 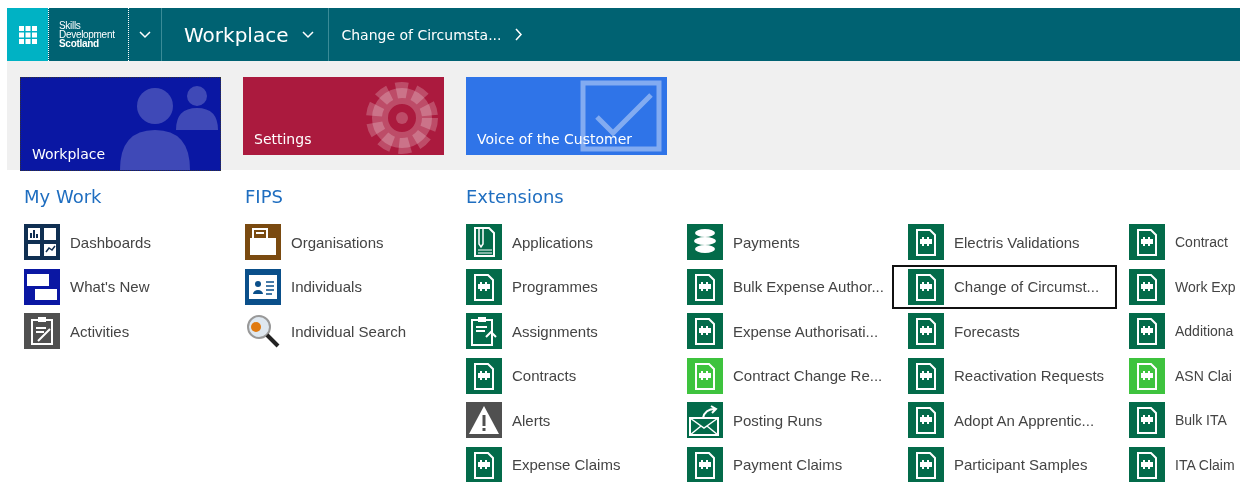 What do you see at coordinates (63, 197) in the screenshot?
I see `section-heading: My Work` at bounding box center [63, 197].